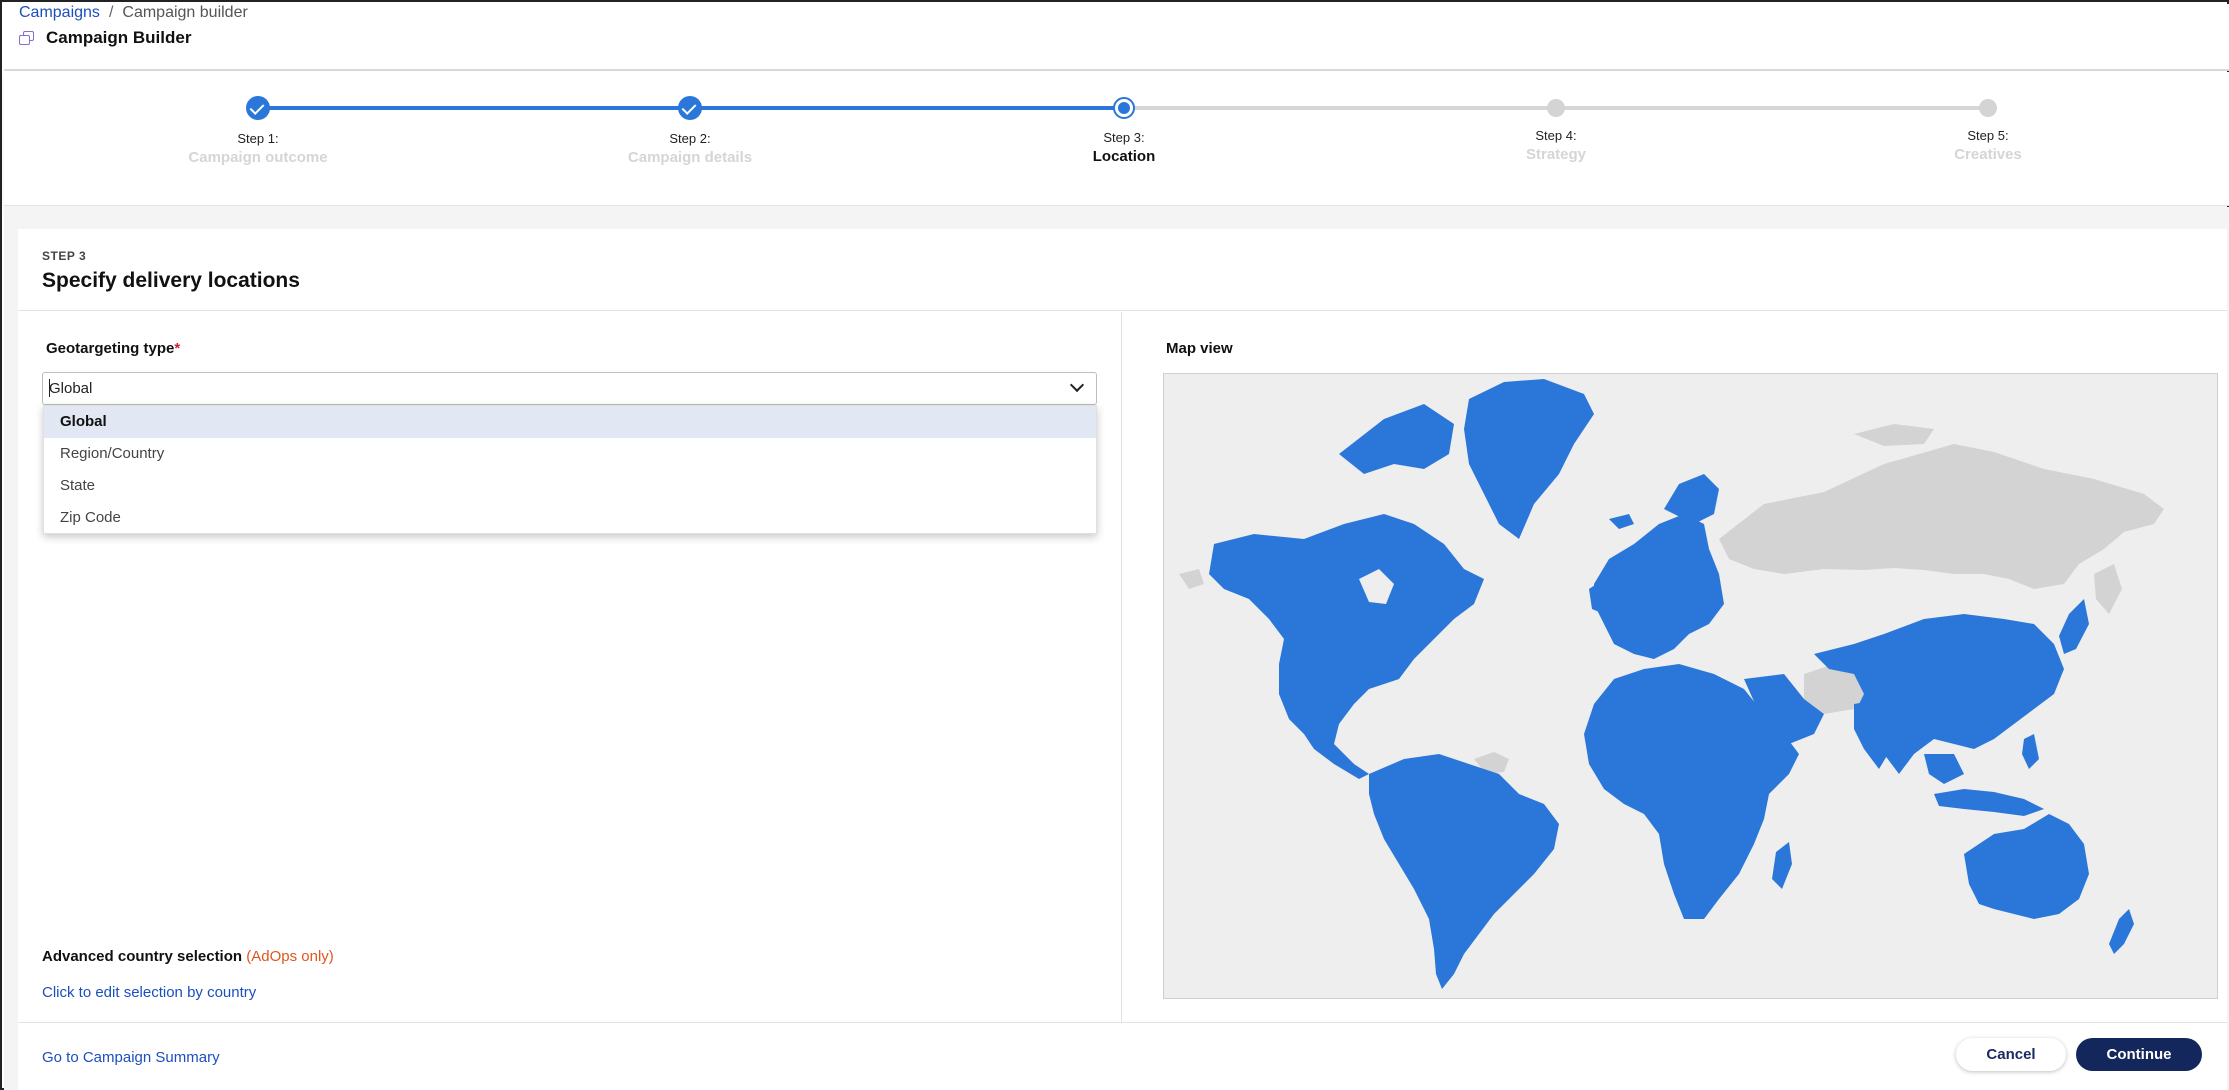 The image size is (2229, 1090). Describe the element at coordinates (1124, 137) in the screenshot. I see `step-number: Step 3:` at that location.